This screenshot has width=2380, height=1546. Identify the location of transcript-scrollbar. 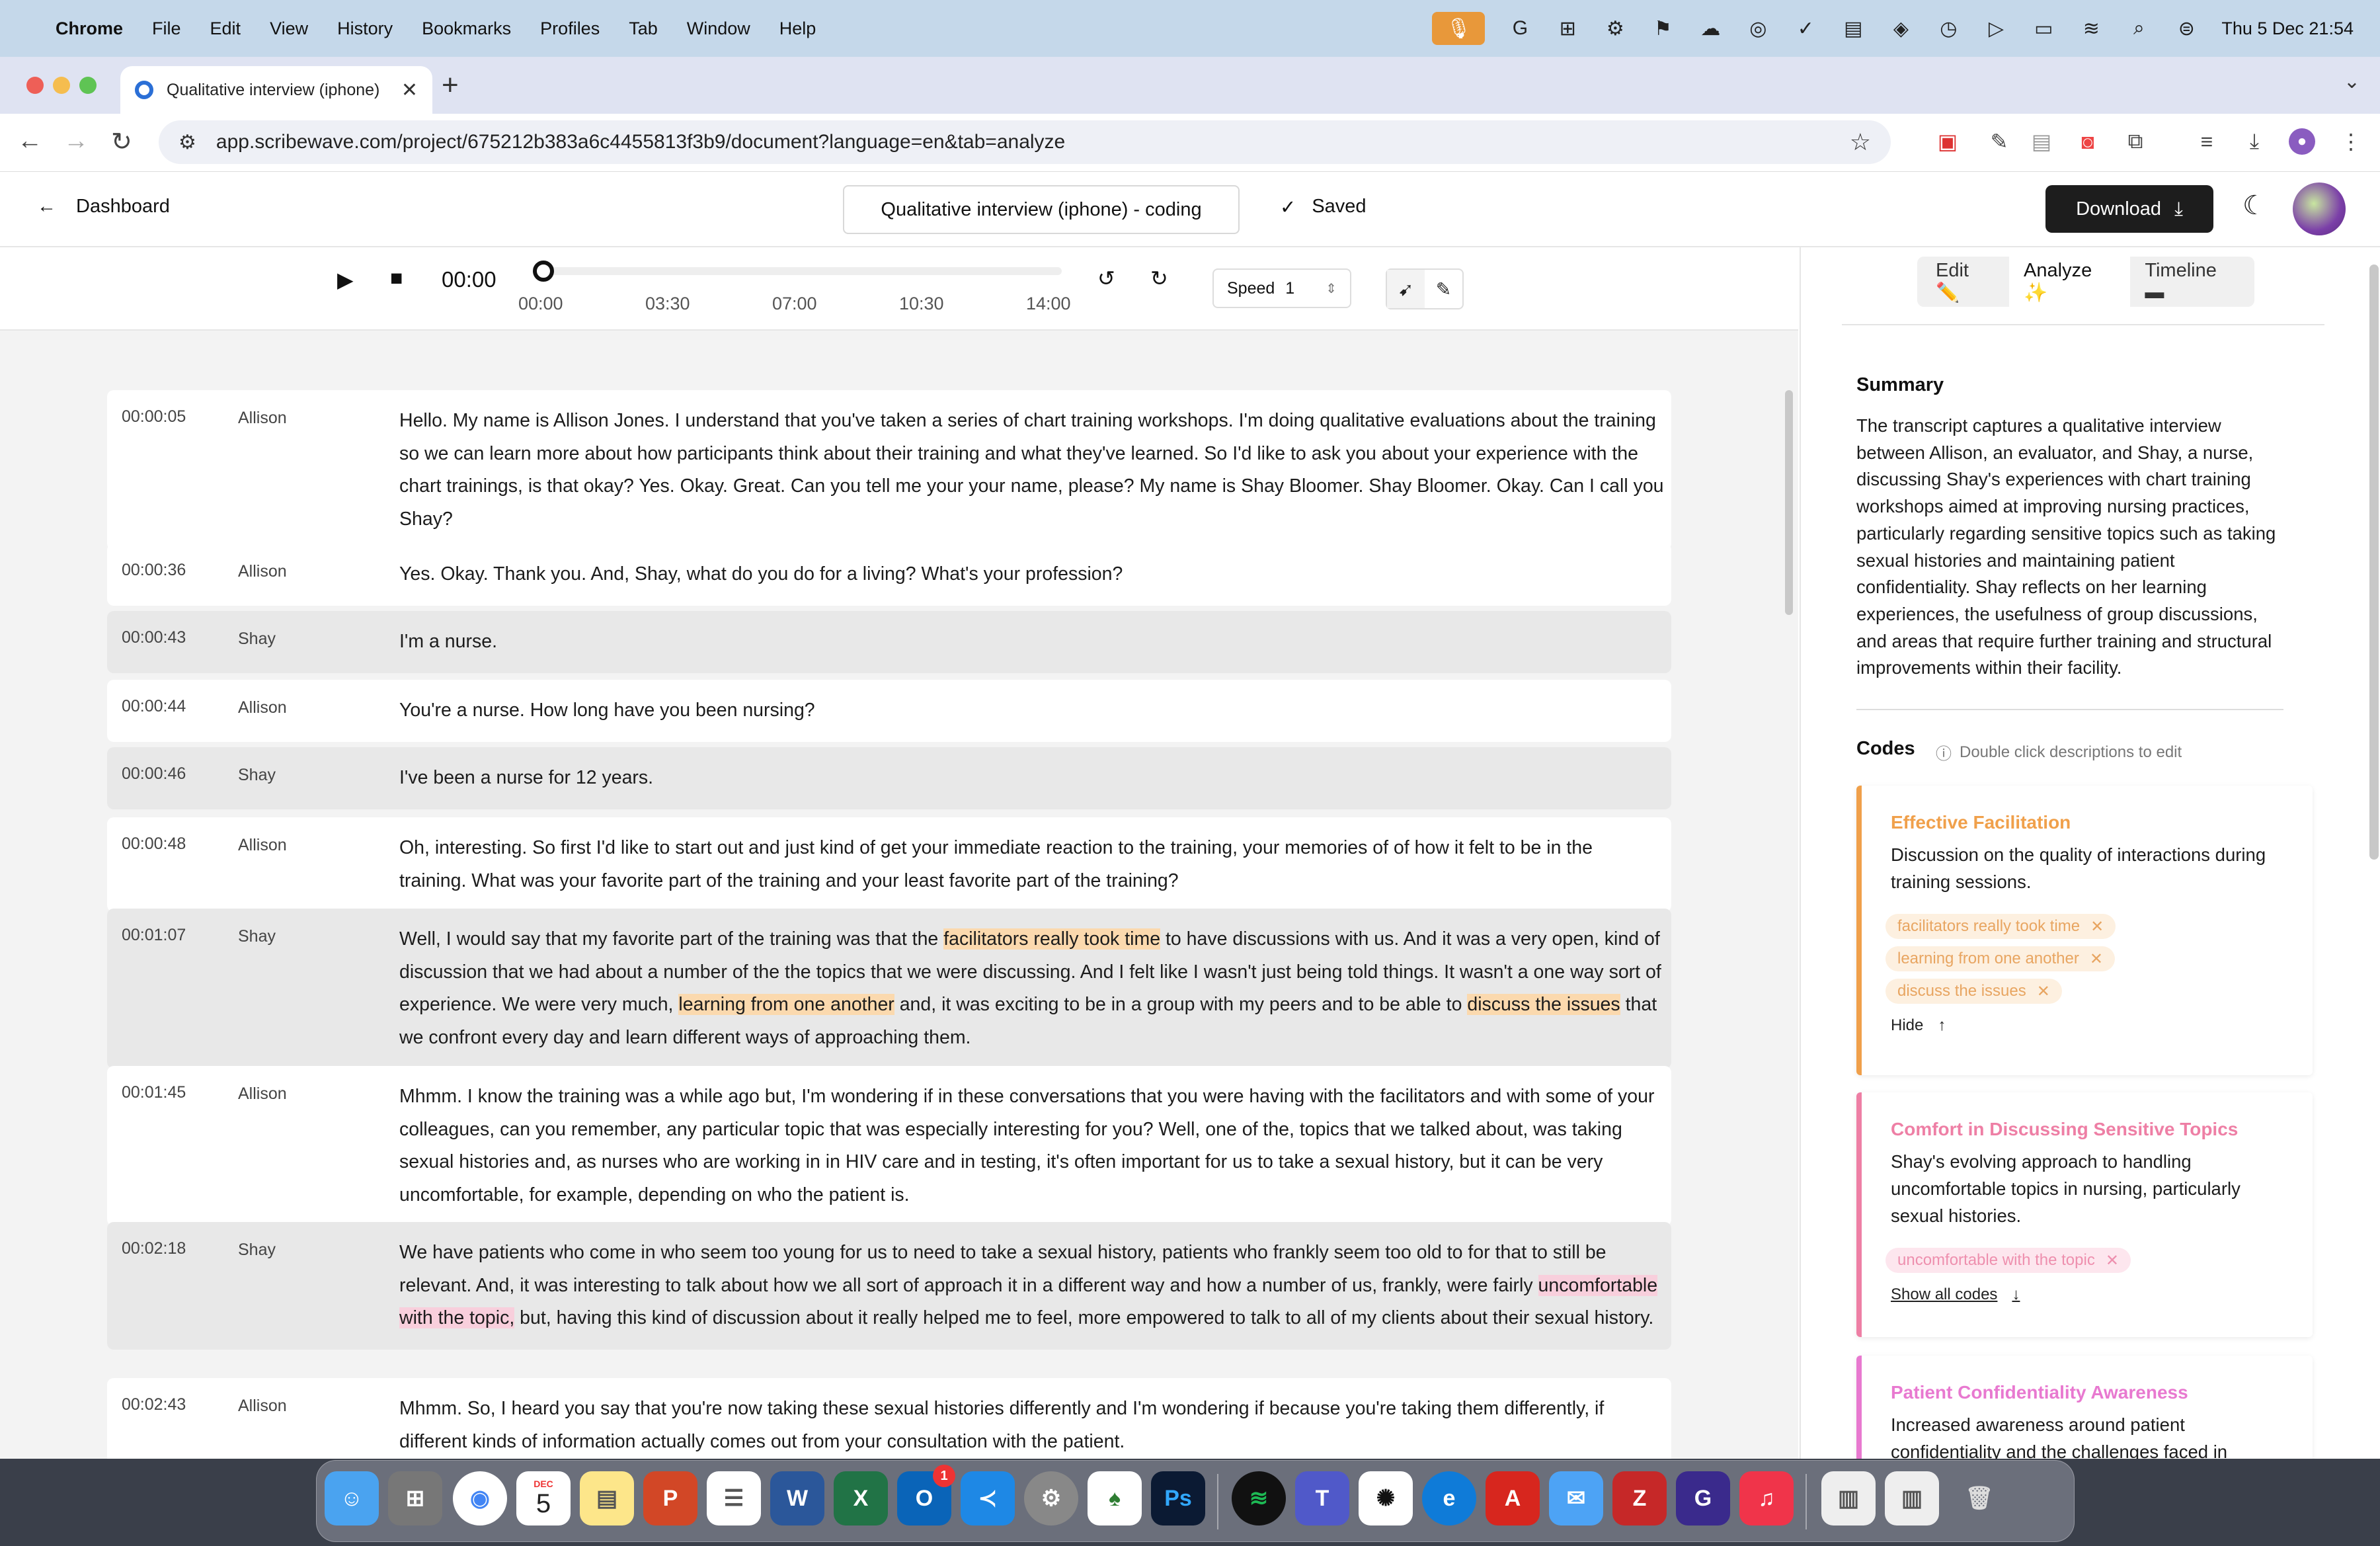
(1789, 502).